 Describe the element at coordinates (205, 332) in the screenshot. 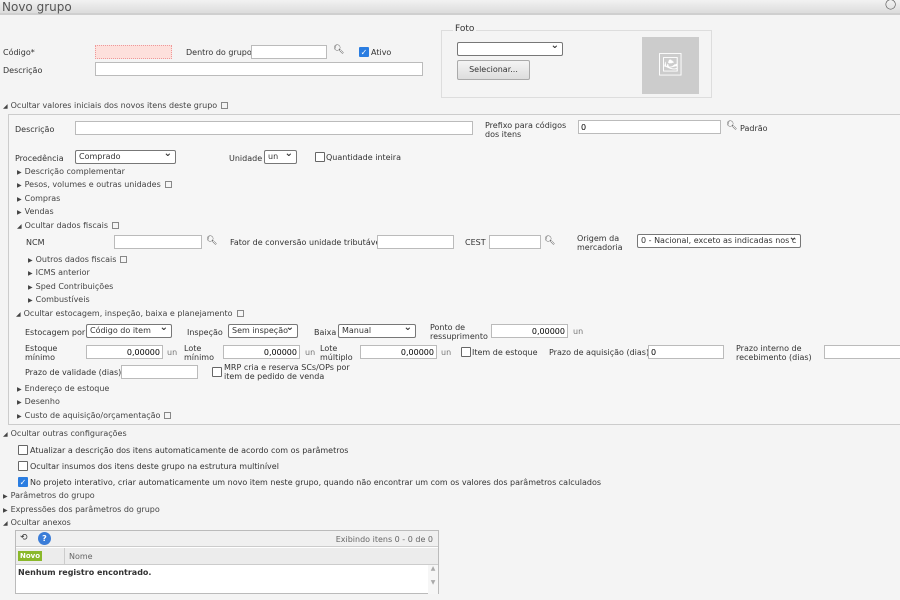

I see `inspecao-label: Inspeção` at that location.